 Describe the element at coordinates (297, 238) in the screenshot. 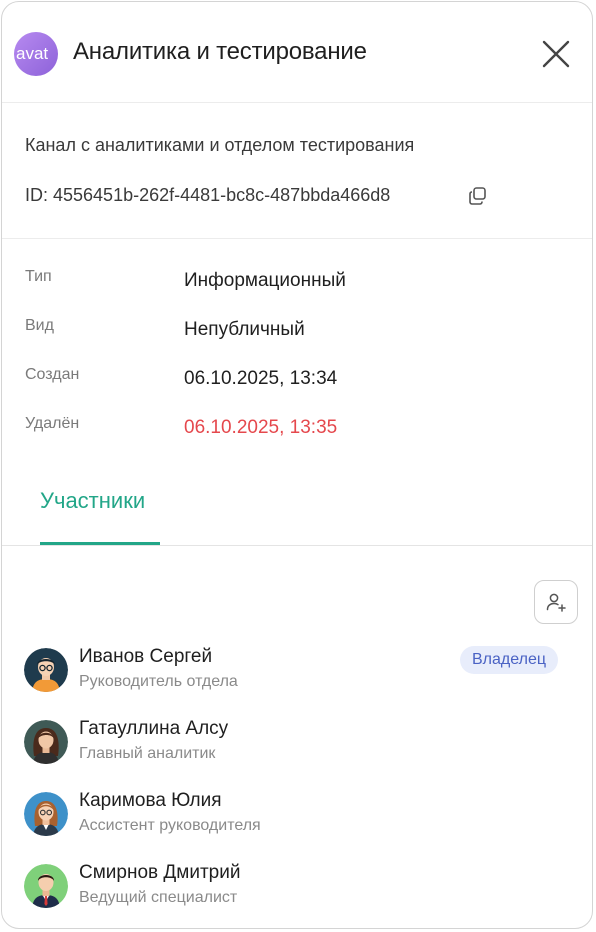

I see `divider` at that location.